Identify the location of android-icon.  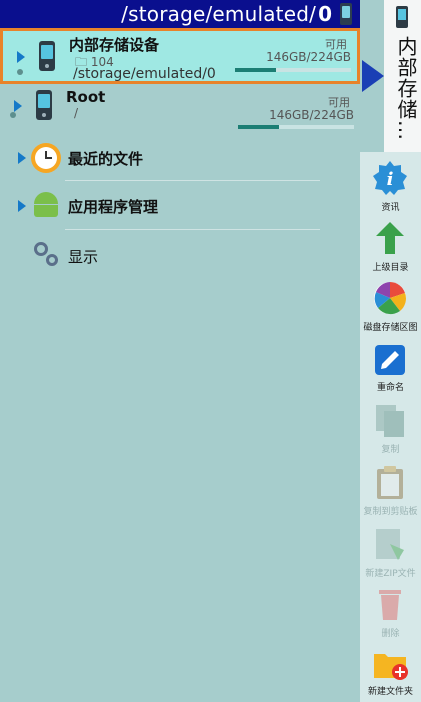
(46, 204).